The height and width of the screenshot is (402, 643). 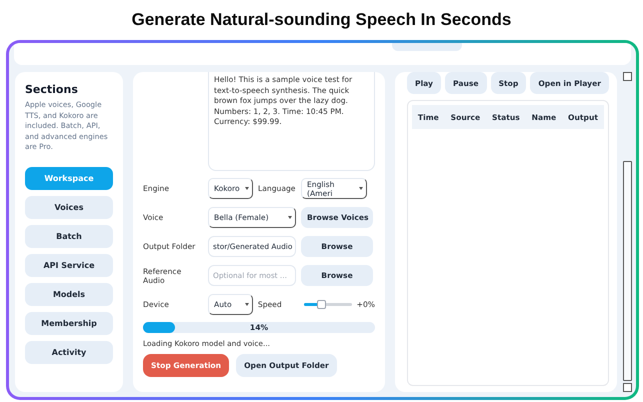 I want to click on slider-thumb, so click(x=321, y=304).